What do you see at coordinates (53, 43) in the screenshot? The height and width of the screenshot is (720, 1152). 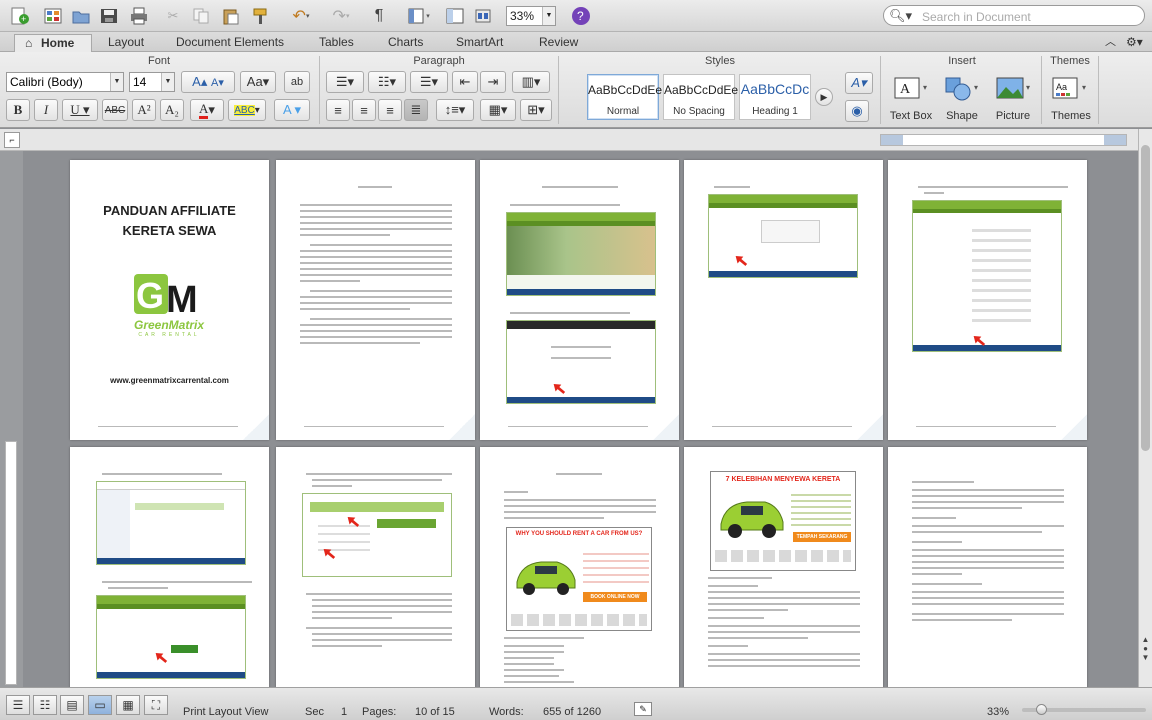 I see `tab-home: ⌂ Home` at bounding box center [53, 43].